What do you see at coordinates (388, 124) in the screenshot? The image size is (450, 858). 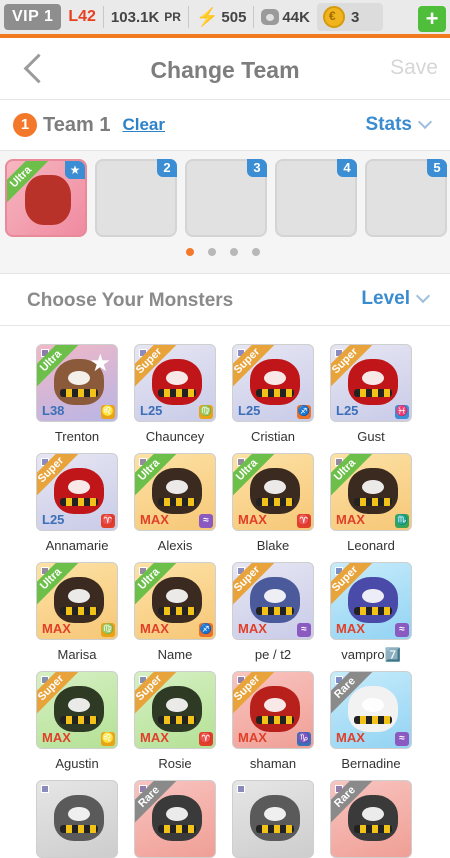 I see `stats-label: Stats` at bounding box center [388, 124].